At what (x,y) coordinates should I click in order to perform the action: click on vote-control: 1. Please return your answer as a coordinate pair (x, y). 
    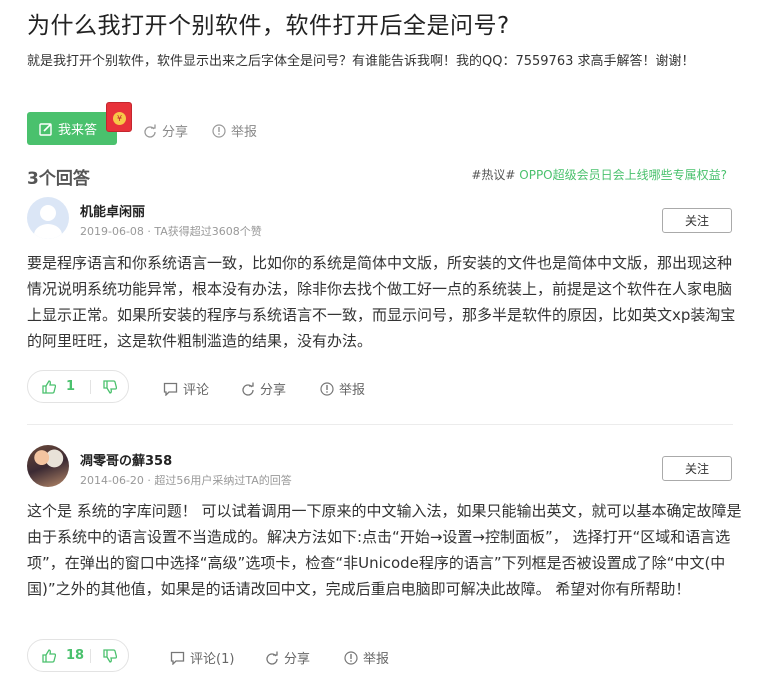
    Looking at the image, I should click on (78, 386).